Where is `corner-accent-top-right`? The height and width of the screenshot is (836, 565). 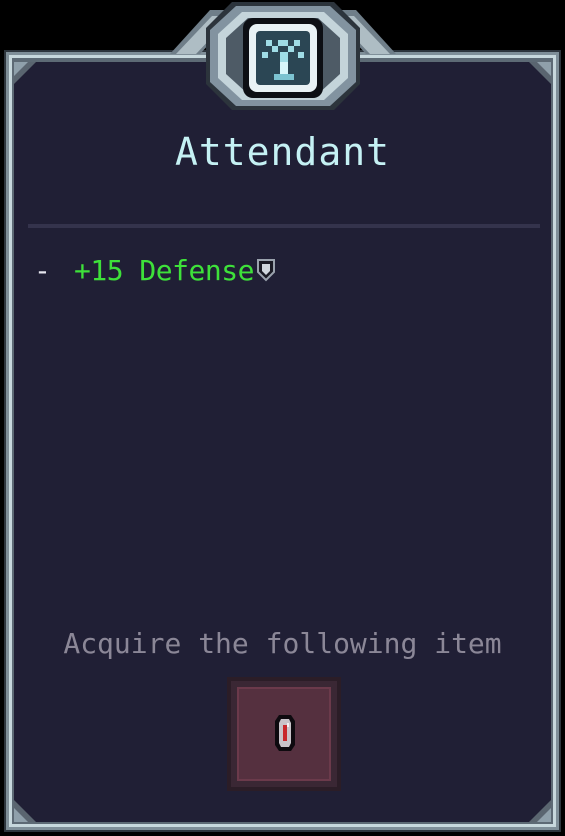
corner-accent-top-right is located at coordinates (540, 73).